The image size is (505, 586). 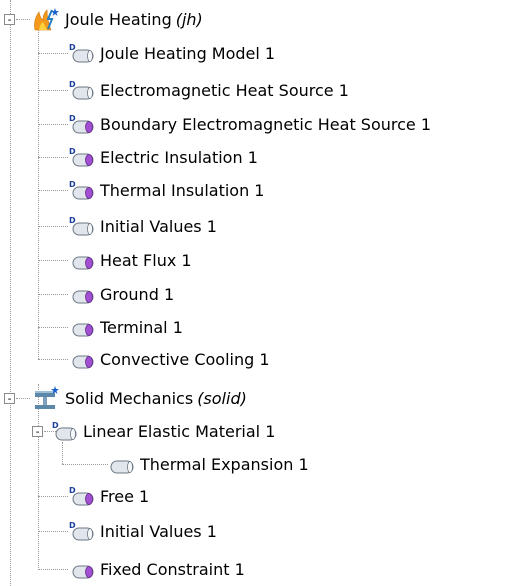 I want to click on tree-node-label: Thermal Expansion 1, so click(x=224, y=464).